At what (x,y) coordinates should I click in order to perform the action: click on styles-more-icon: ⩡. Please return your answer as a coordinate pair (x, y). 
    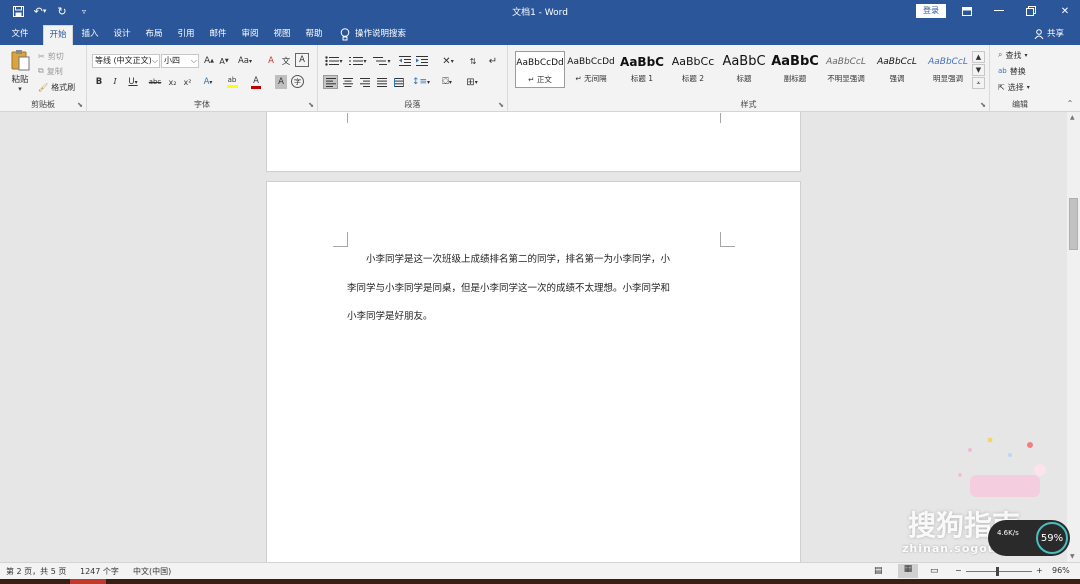
    Looking at the image, I should click on (978, 83).